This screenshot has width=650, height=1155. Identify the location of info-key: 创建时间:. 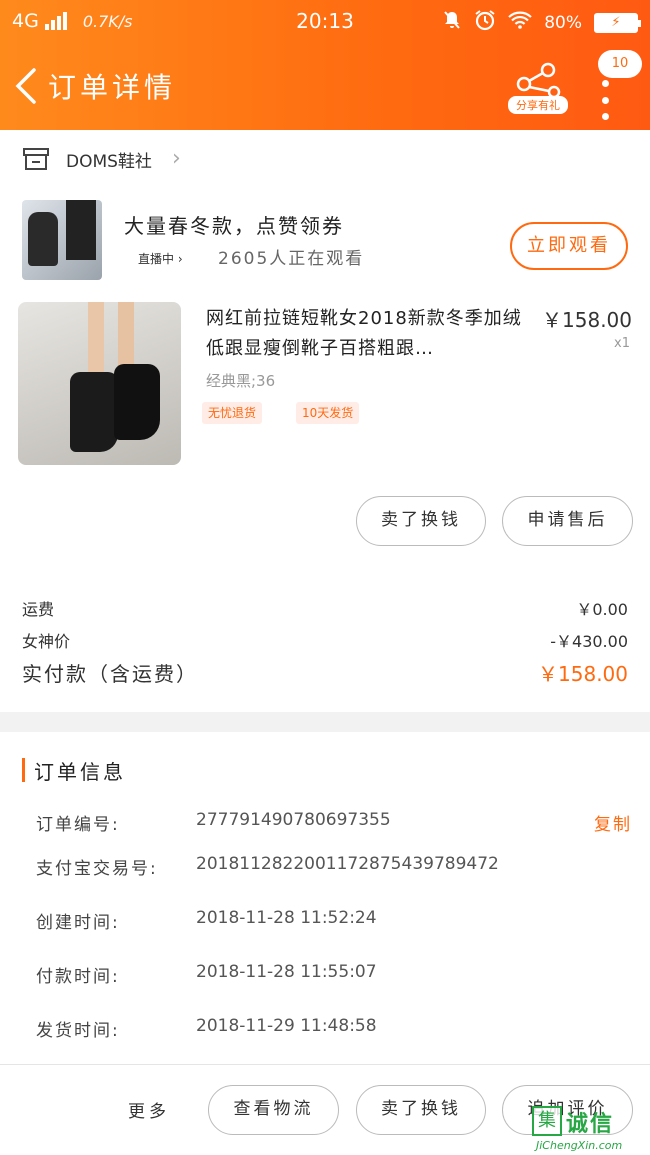
(78, 923).